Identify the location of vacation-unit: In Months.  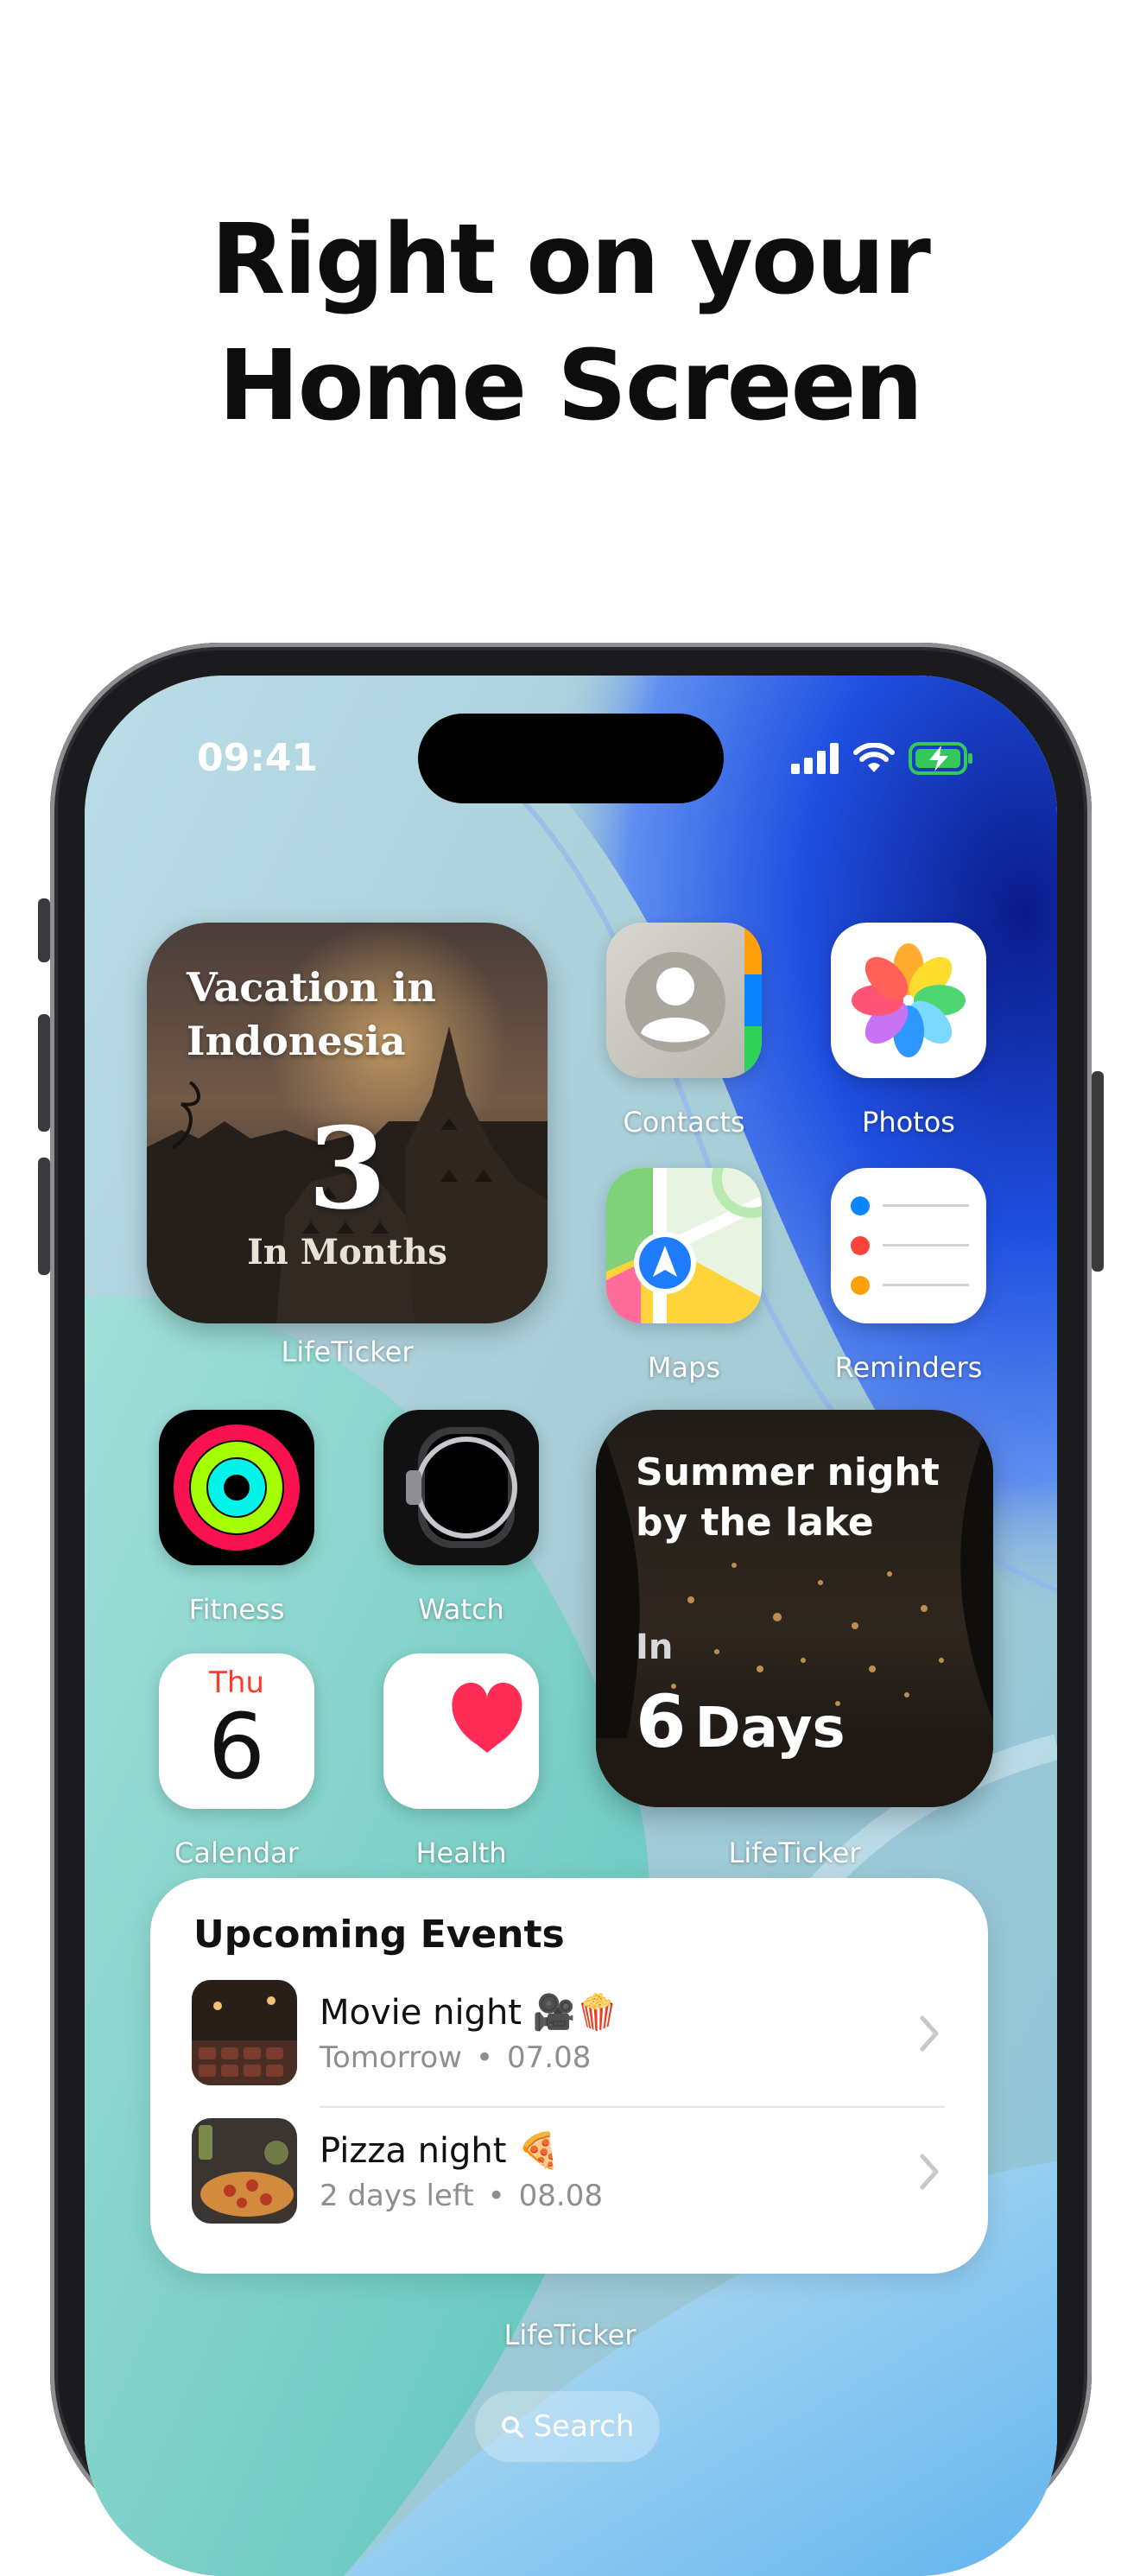
(347, 1252).